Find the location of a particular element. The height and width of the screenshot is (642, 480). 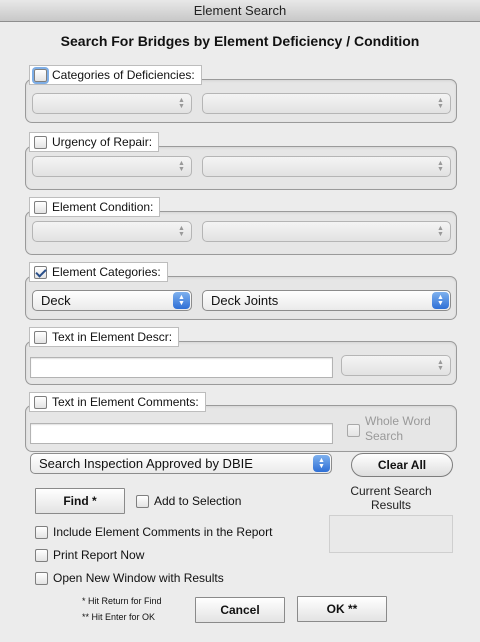

current-search-results-box is located at coordinates (391, 534).